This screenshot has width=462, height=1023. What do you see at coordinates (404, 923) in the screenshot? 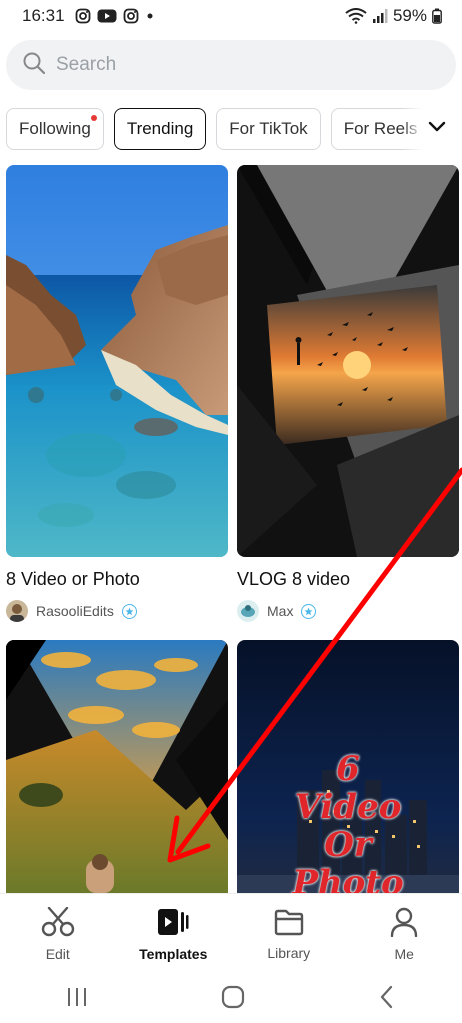
I see `person-icon` at bounding box center [404, 923].